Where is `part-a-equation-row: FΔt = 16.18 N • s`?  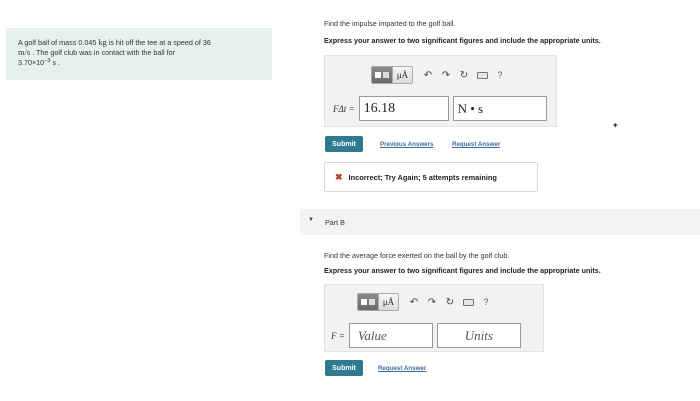 part-a-equation-row: FΔt = 16.18 N • s is located at coordinates (440, 108).